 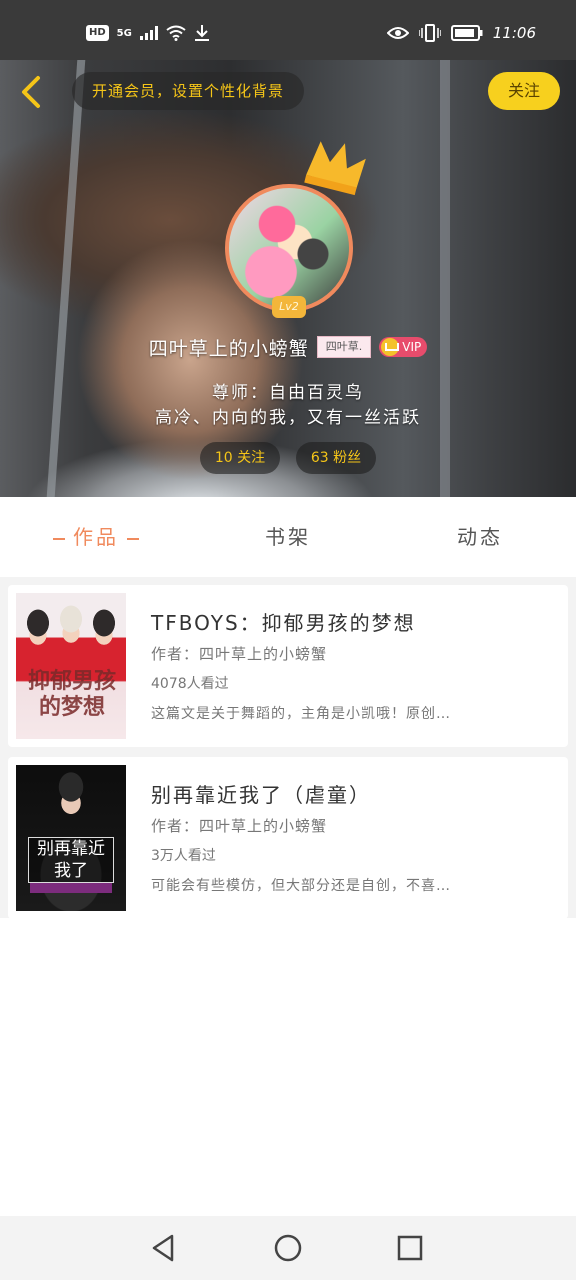 What do you see at coordinates (183, 856) in the screenshot?
I see `work-views: 3万人看过` at bounding box center [183, 856].